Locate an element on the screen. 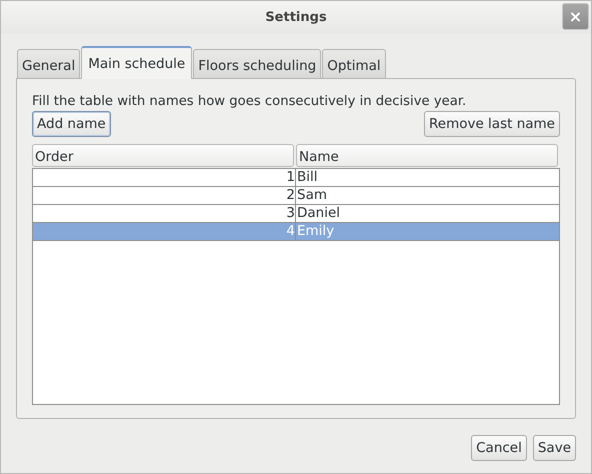  remove-last-name-button: Remove last name is located at coordinates (492, 124).